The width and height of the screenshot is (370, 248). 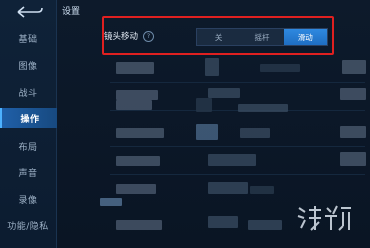 I want to click on sidebar-item-label: 声音, so click(x=28, y=173).